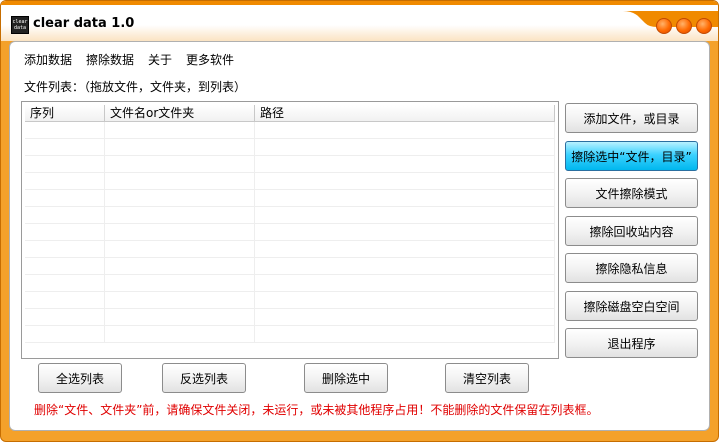 This screenshot has width=719, height=442. I want to click on app-icon: clear data, so click(20, 25).